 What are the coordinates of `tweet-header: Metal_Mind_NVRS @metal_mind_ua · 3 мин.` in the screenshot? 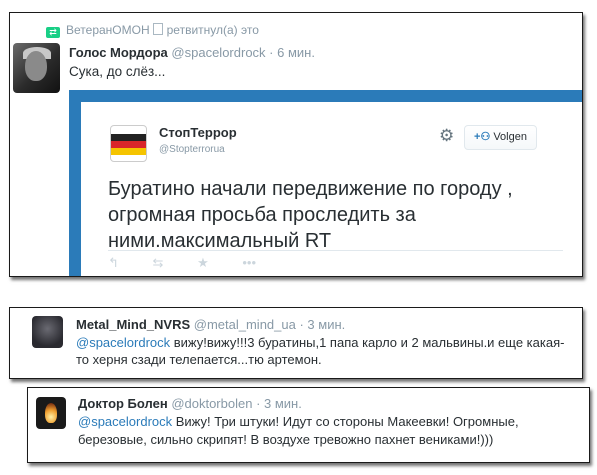 It's located at (210, 324).